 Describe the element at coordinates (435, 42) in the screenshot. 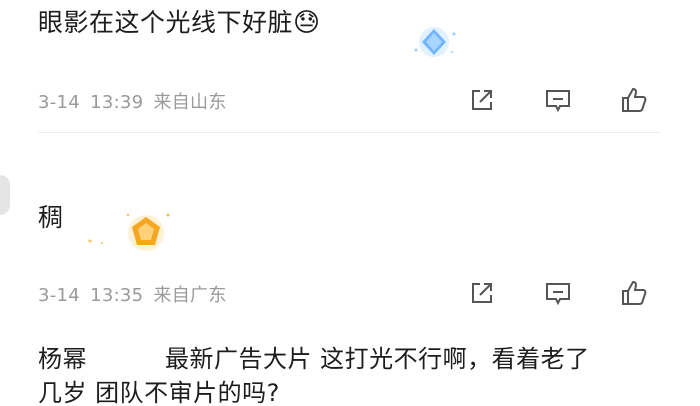

I see `diamond-badge-icon` at that location.